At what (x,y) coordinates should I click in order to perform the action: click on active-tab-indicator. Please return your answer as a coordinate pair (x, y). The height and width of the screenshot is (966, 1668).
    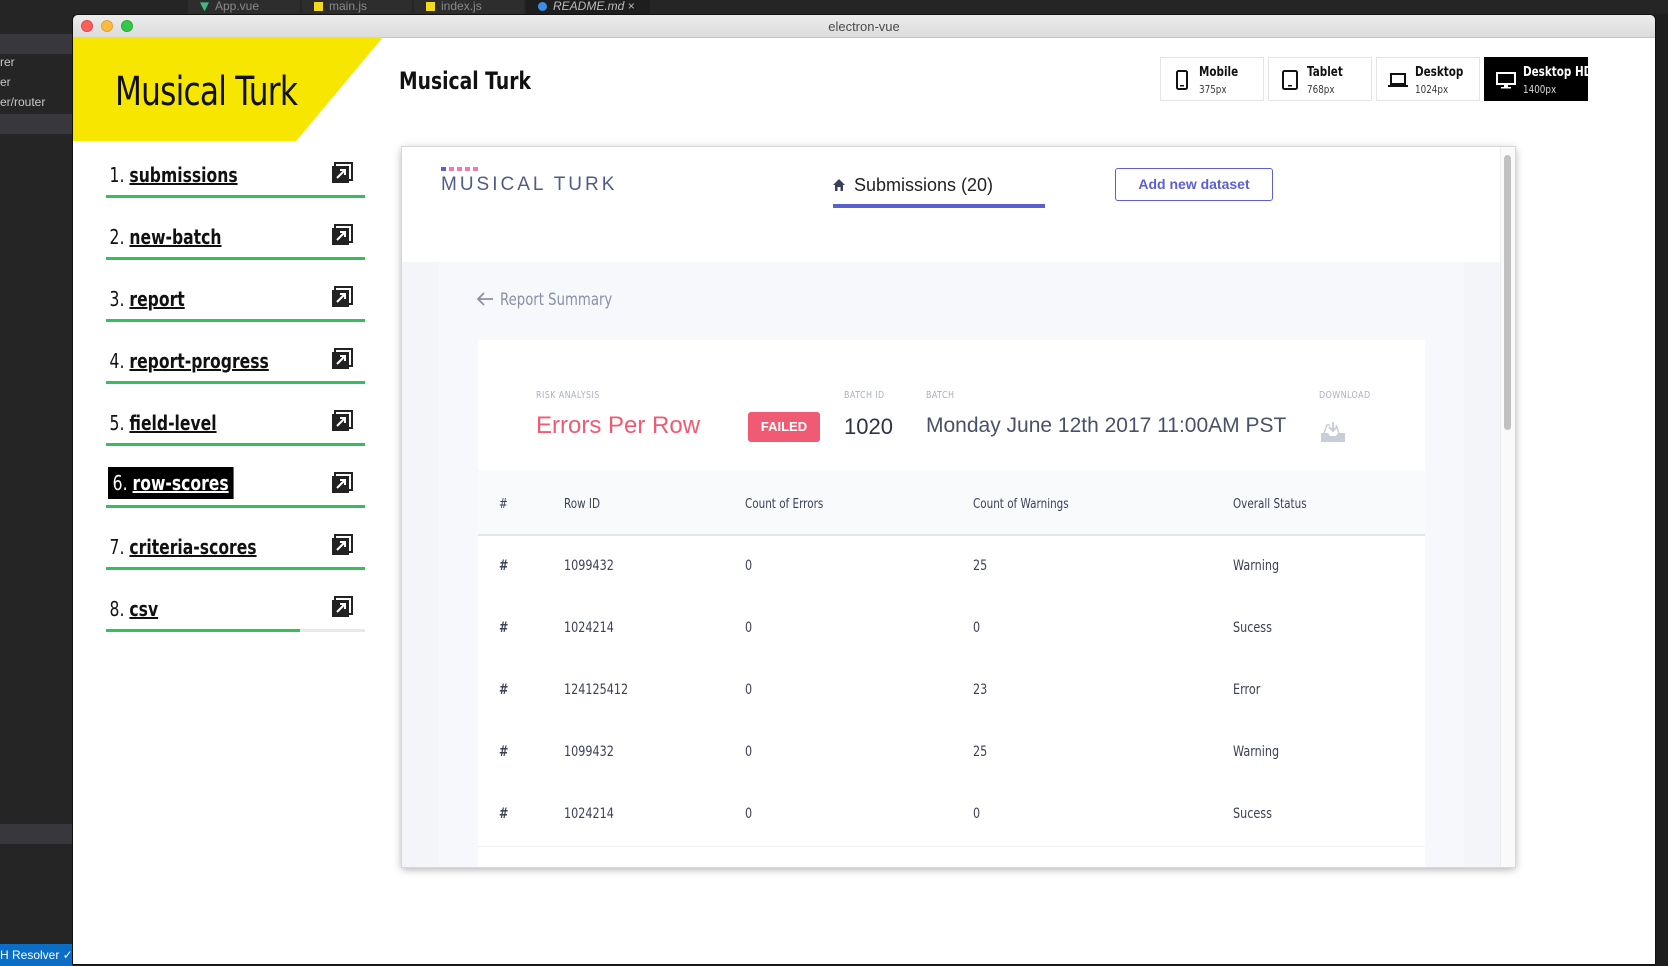
    Looking at the image, I should click on (939, 206).